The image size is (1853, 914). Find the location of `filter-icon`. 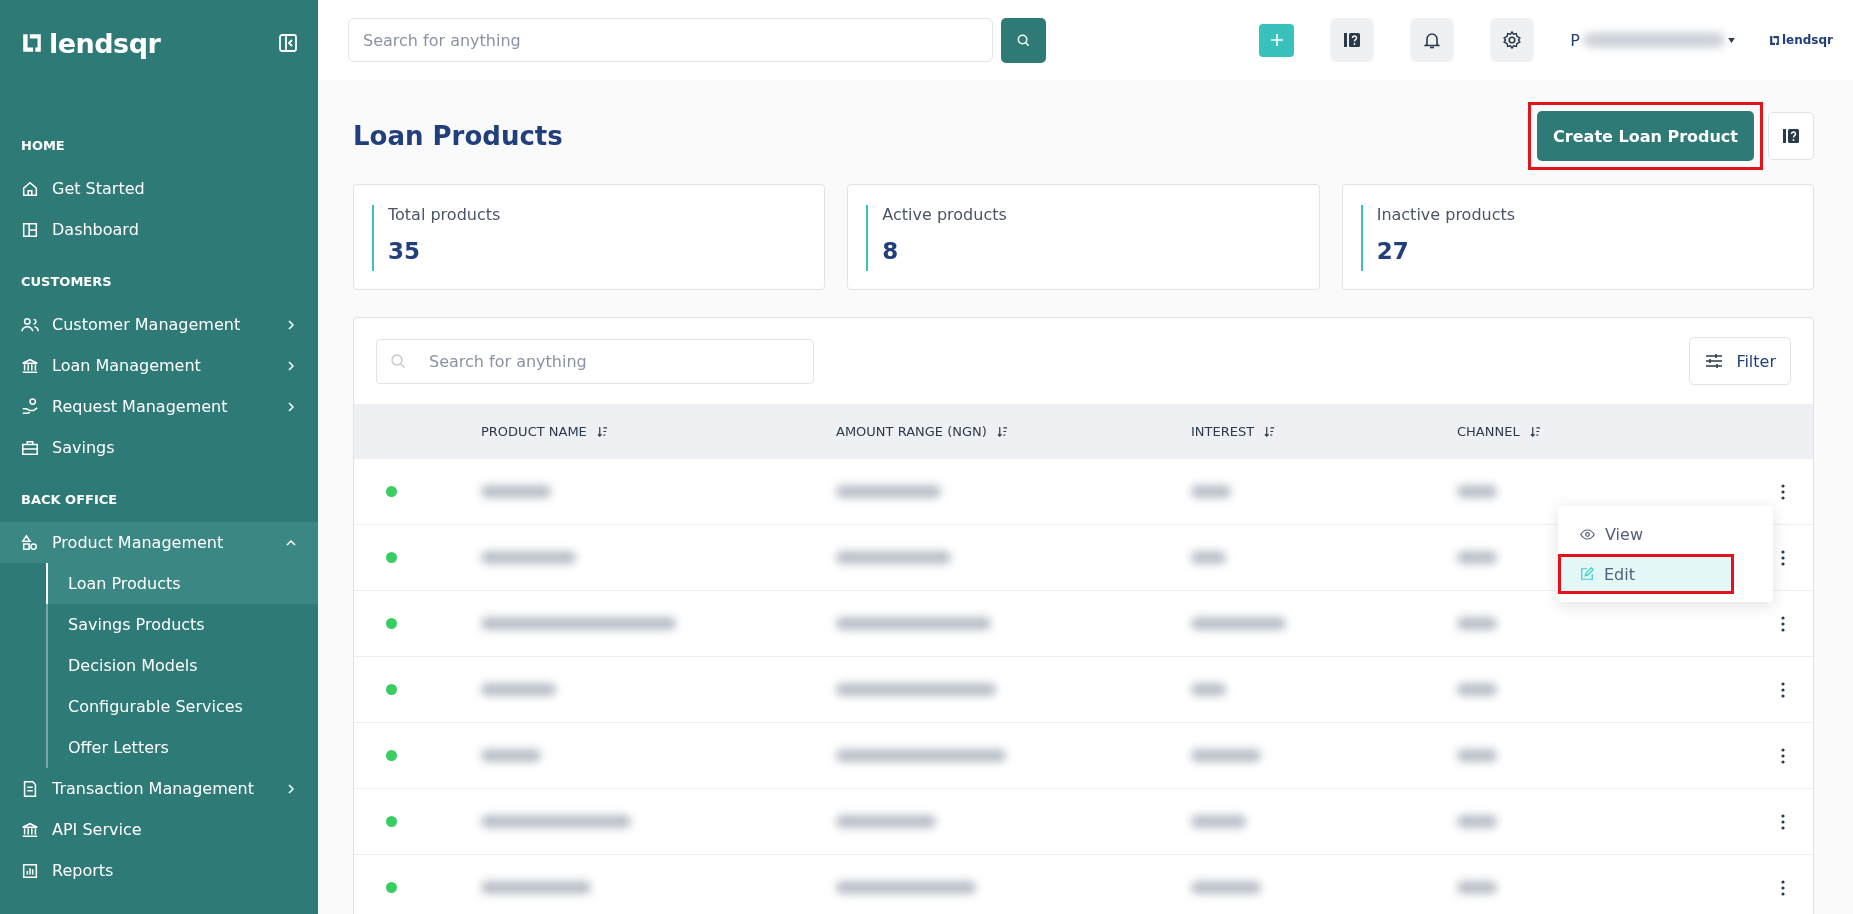

filter-icon is located at coordinates (1714, 361).